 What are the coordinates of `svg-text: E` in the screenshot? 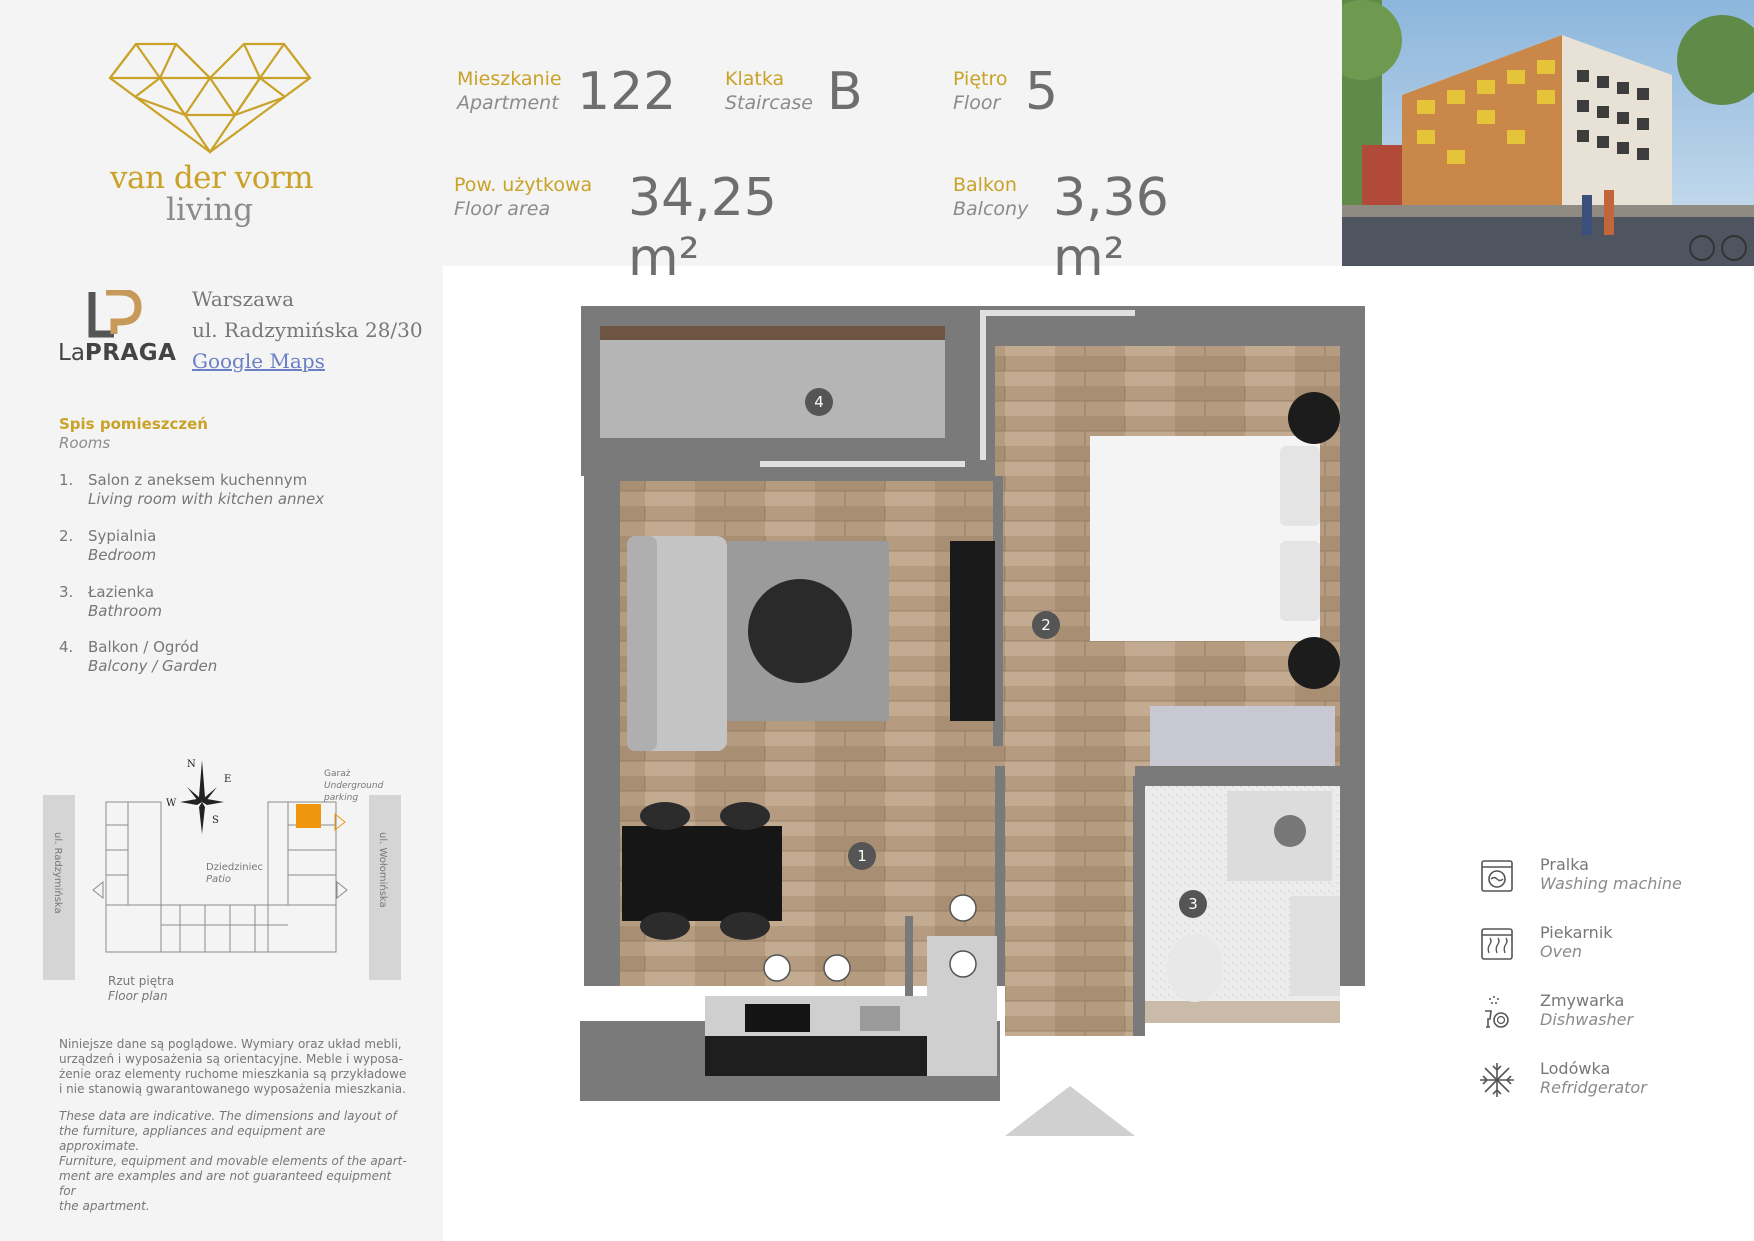 It's located at (227, 779).